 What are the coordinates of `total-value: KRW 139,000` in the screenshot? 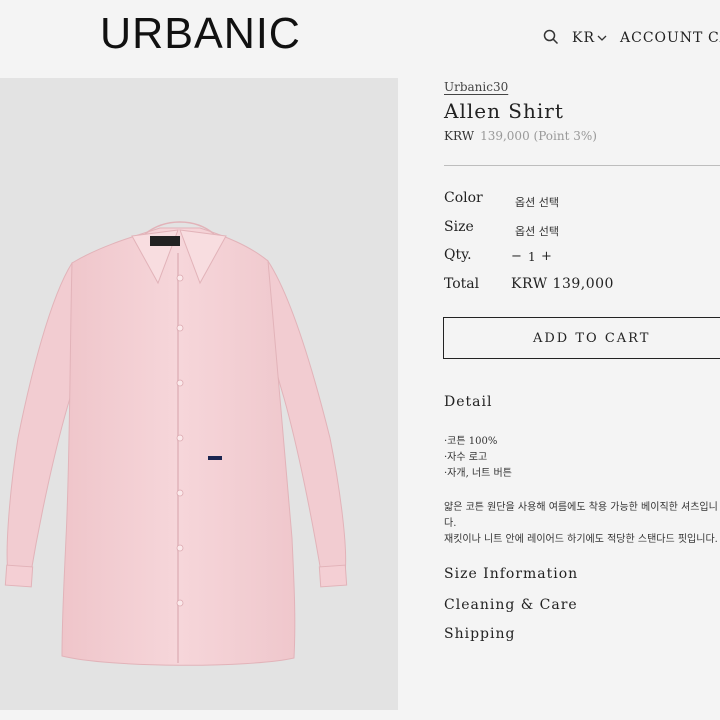 It's located at (562, 284).